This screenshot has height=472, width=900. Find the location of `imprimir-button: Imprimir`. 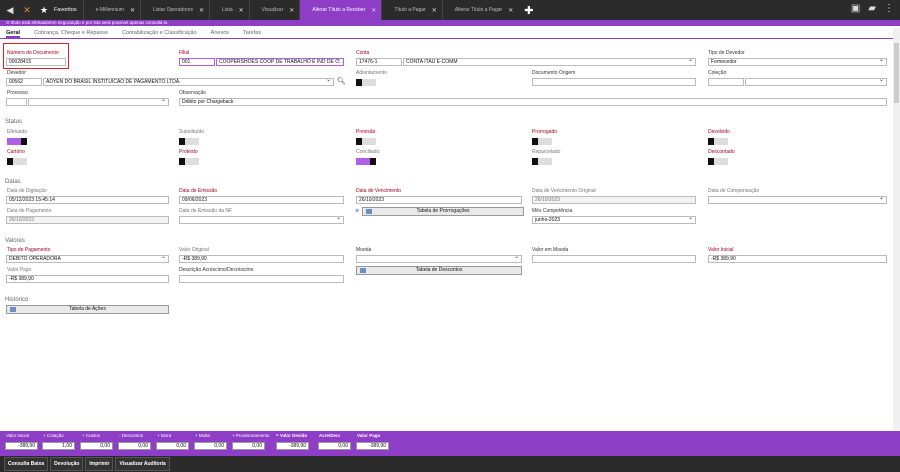

imprimir-button: Imprimir is located at coordinates (99, 464).